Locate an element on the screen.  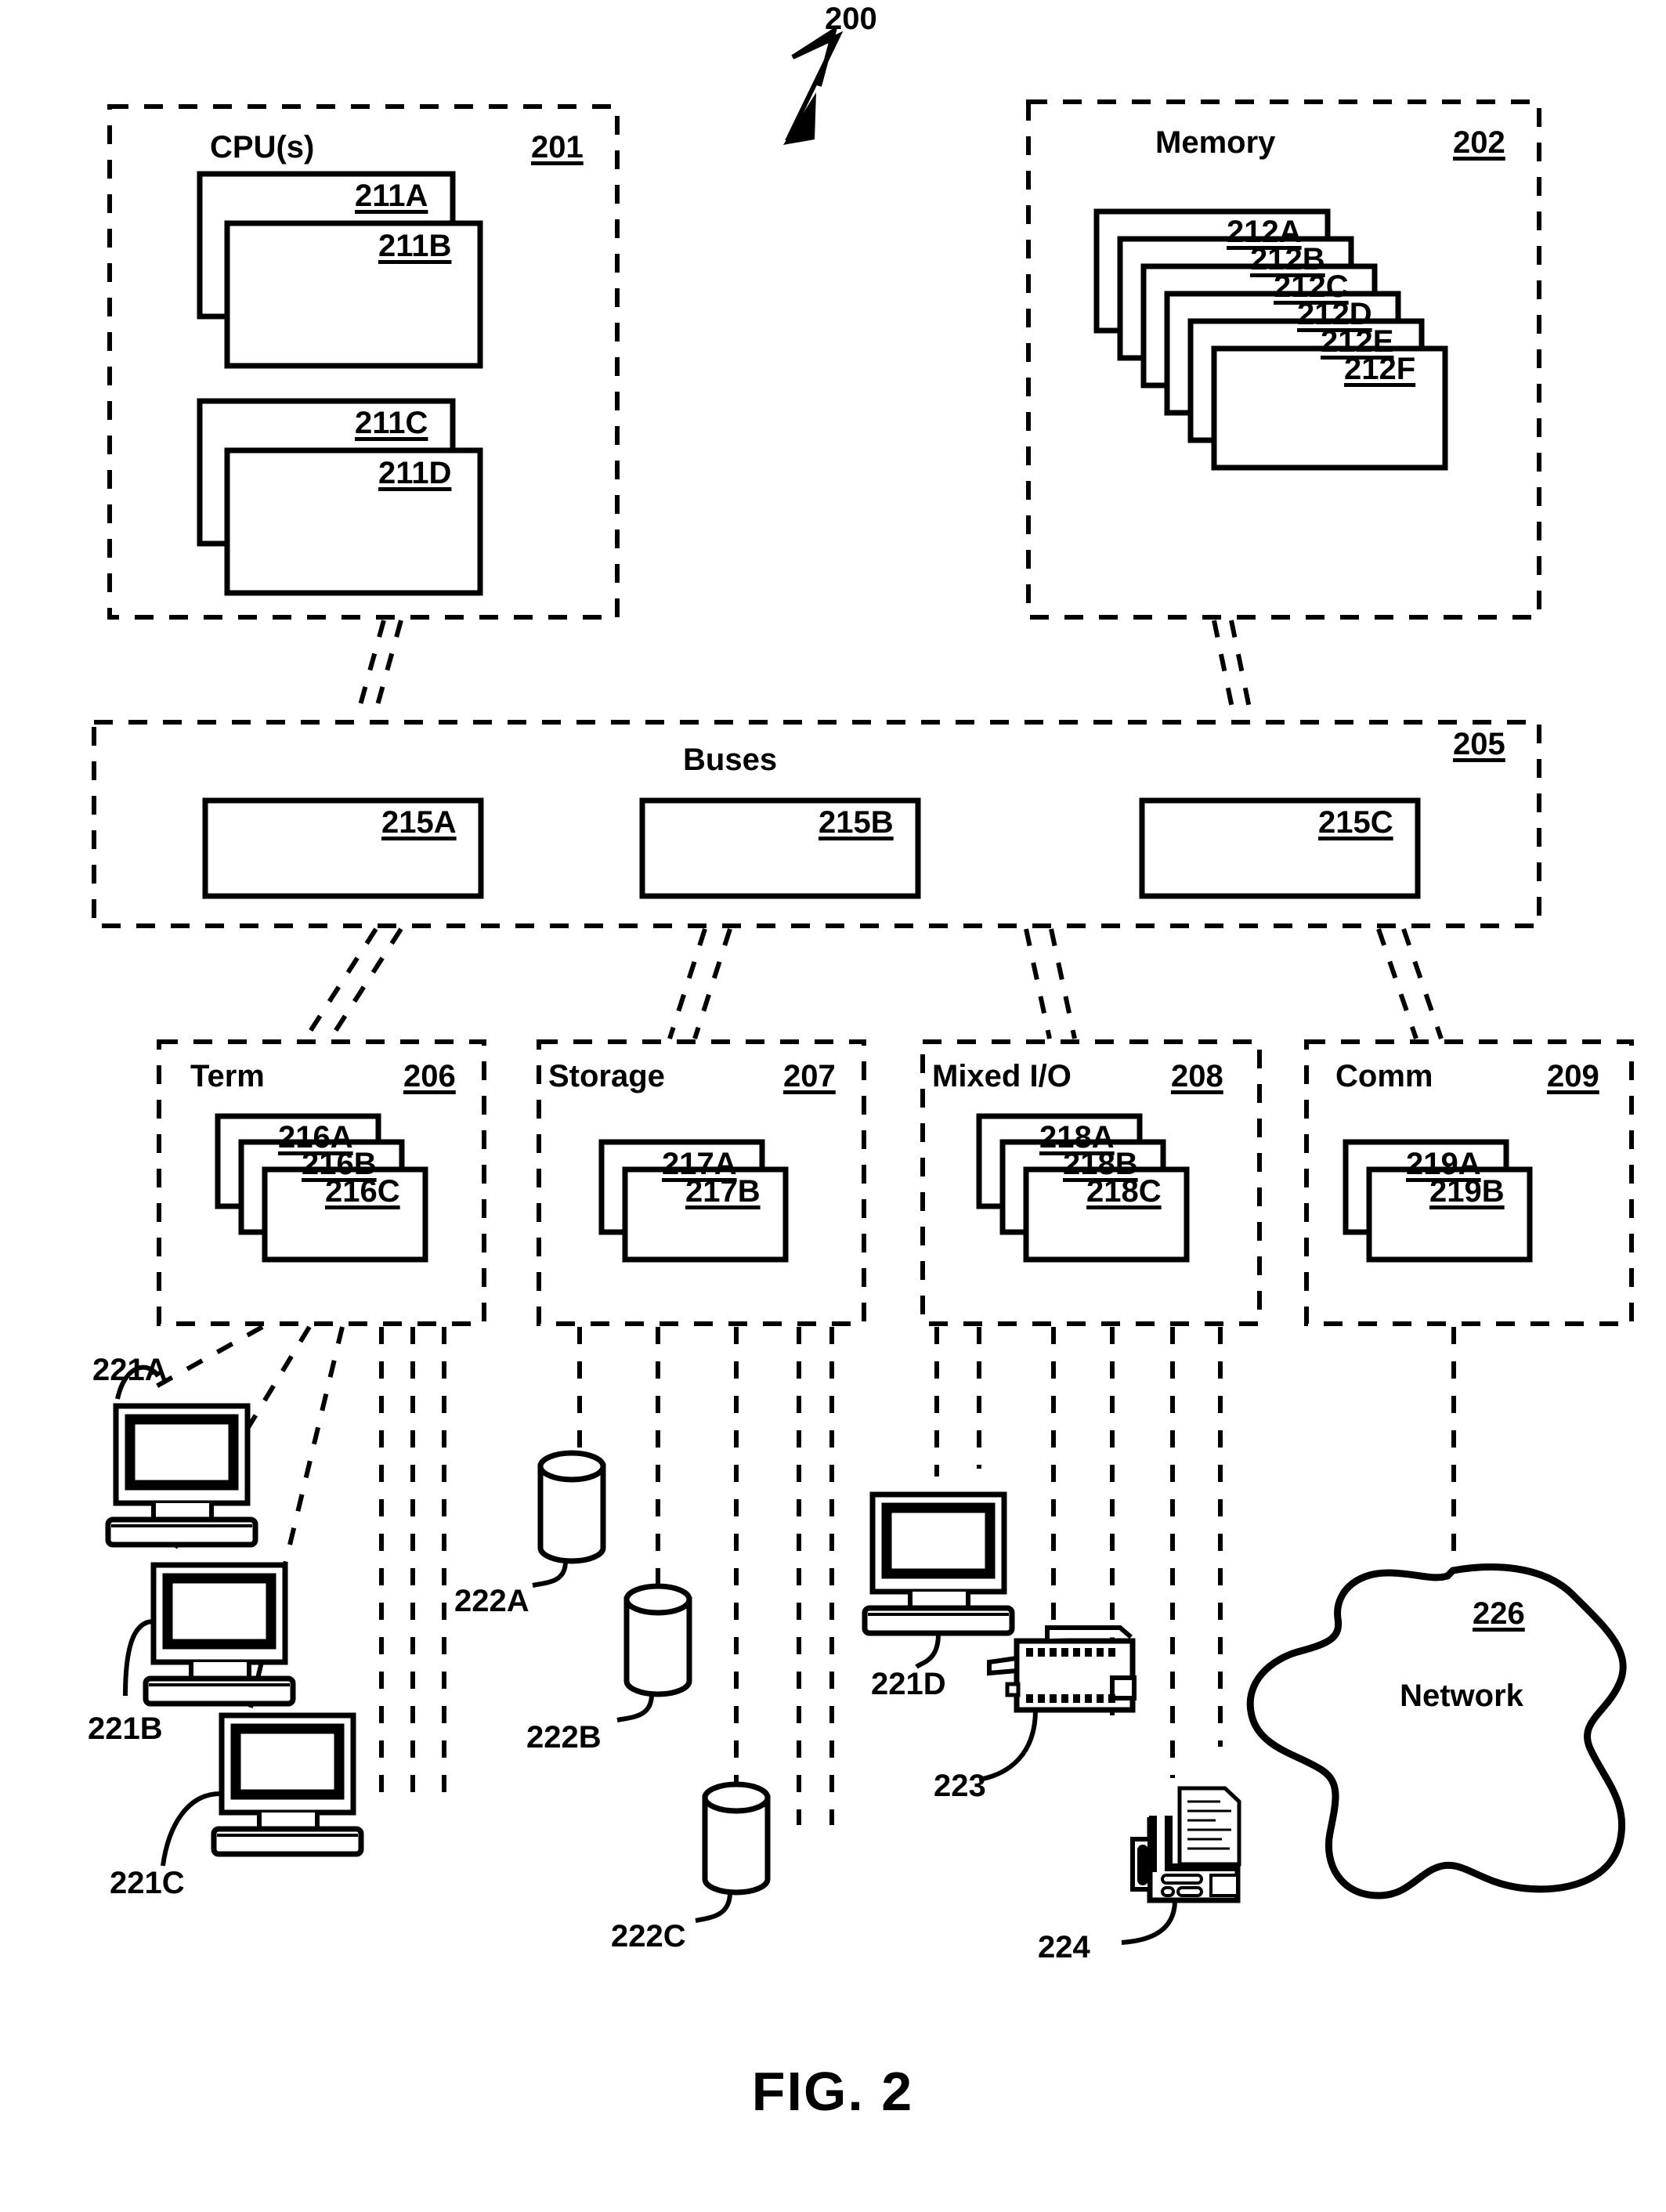
card-ref-215A: 215A is located at coordinates (419, 823).